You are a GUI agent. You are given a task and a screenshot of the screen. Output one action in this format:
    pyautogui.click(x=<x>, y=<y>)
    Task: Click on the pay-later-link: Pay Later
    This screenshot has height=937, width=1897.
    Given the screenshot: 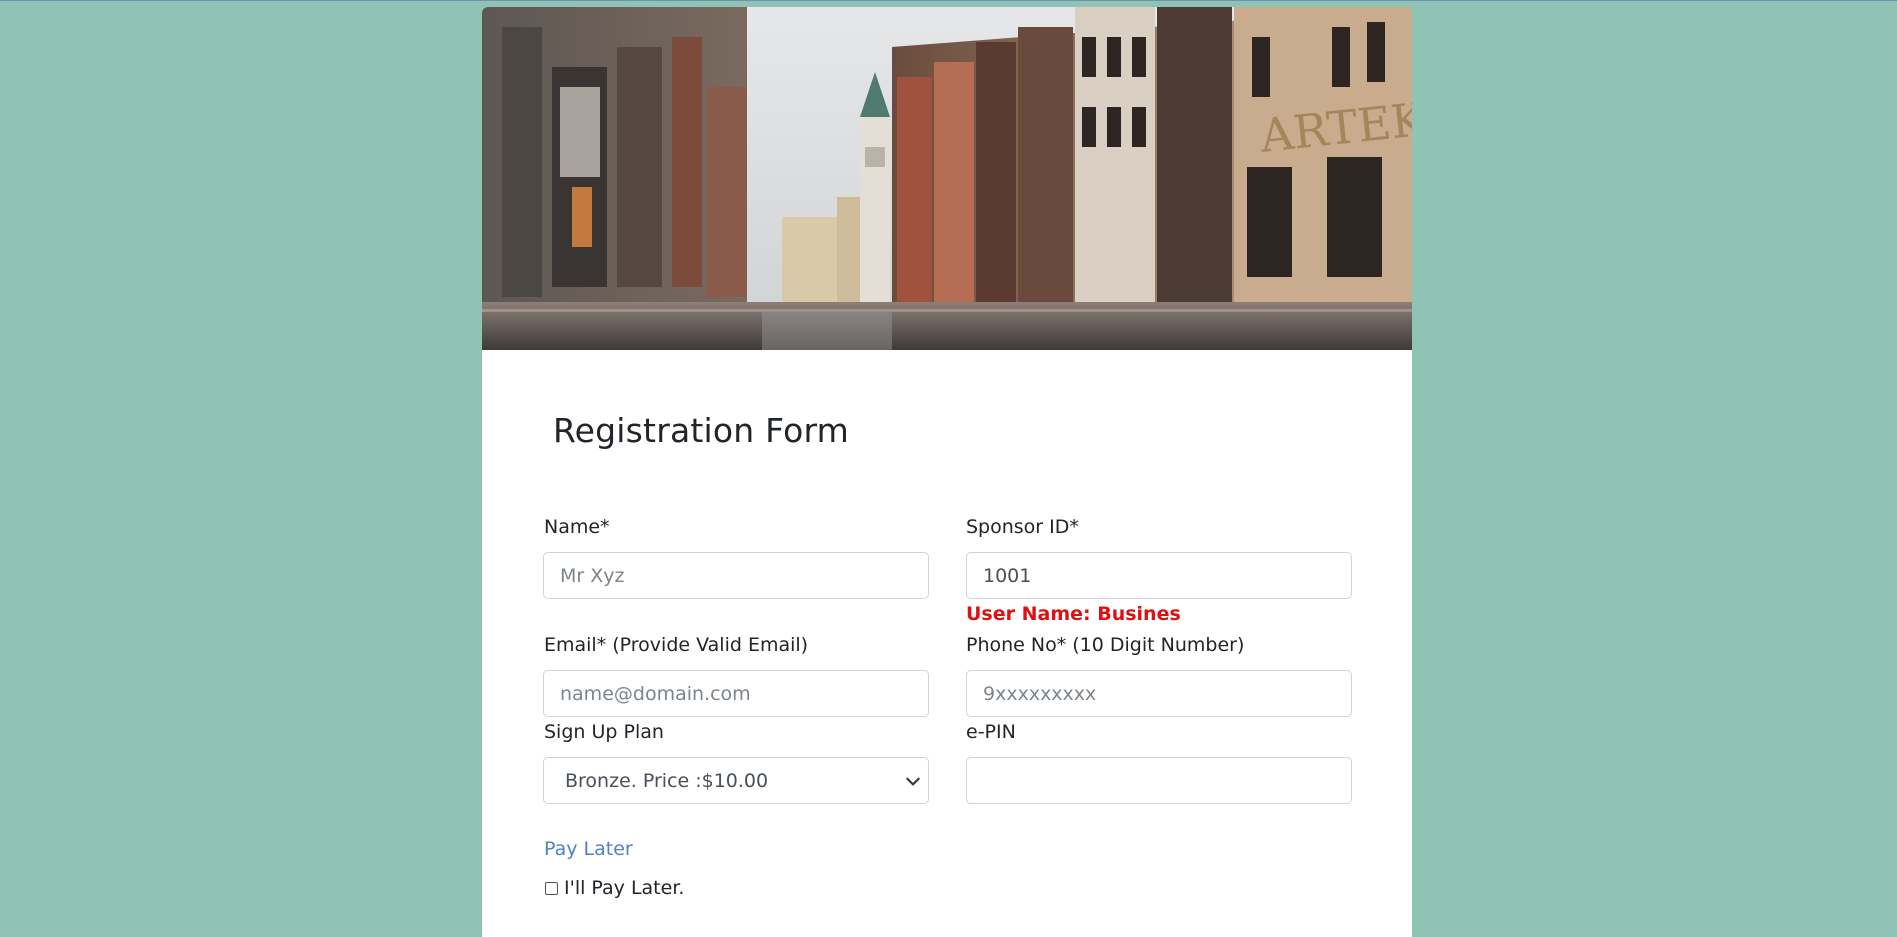 What is the action you would take?
    pyautogui.click(x=588, y=849)
    